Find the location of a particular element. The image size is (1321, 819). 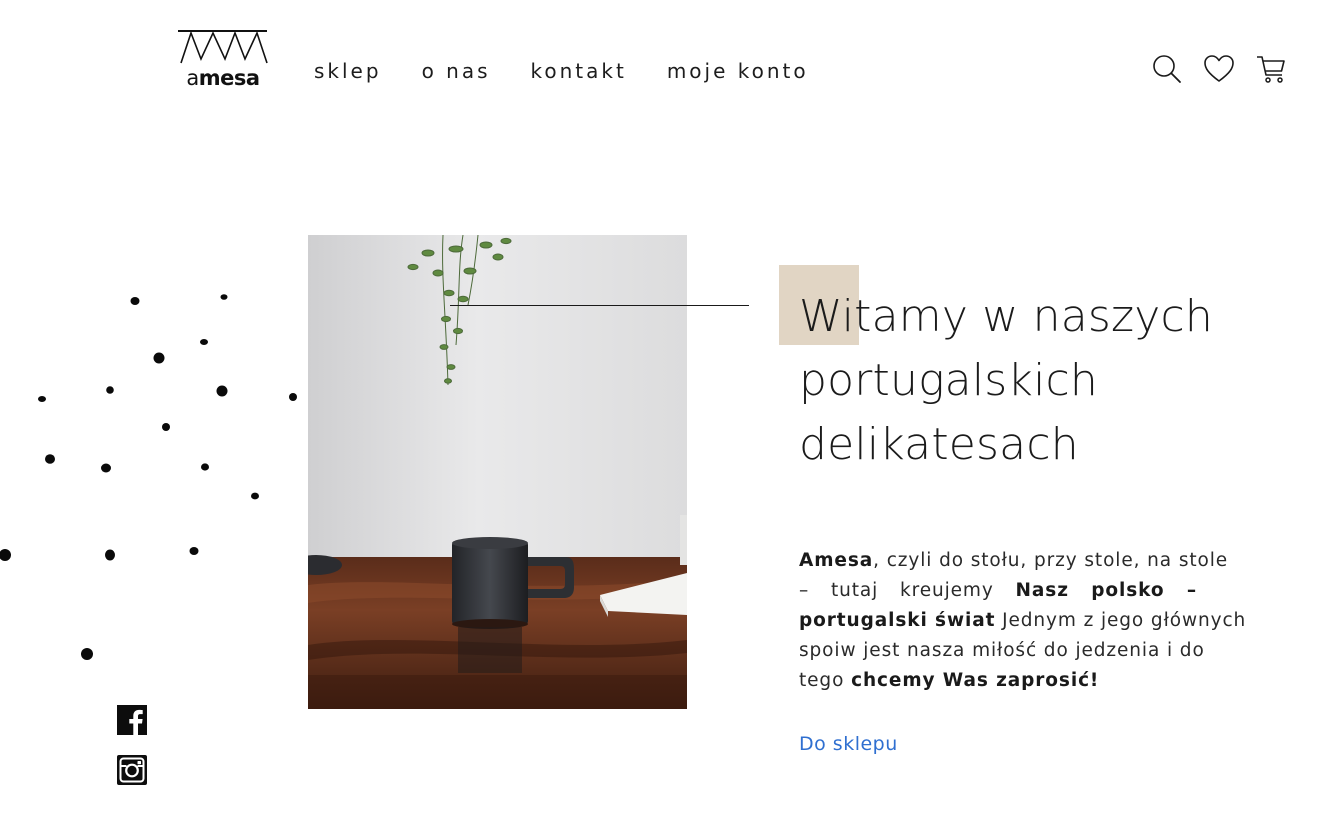

heart-icon is located at coordinates (1219, 69).